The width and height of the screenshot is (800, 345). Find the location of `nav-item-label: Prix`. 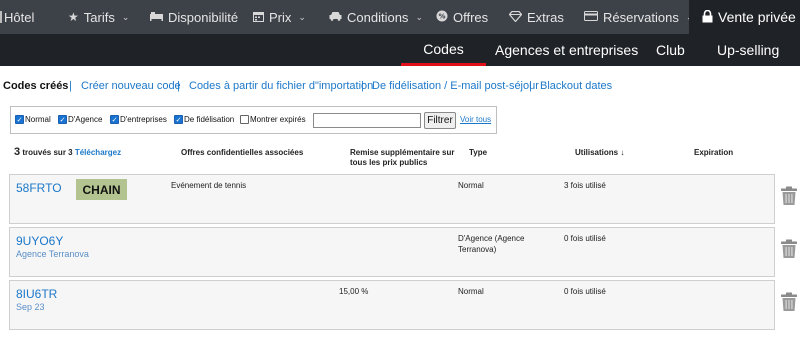

nav-item-label: Prix is located at coordinates (280, 17).